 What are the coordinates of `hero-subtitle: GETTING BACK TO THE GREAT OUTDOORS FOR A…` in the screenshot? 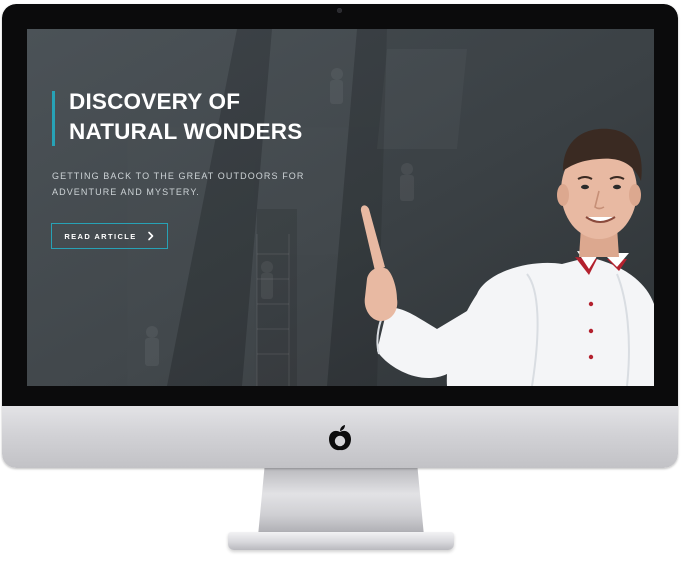 It's located at (178, 184).